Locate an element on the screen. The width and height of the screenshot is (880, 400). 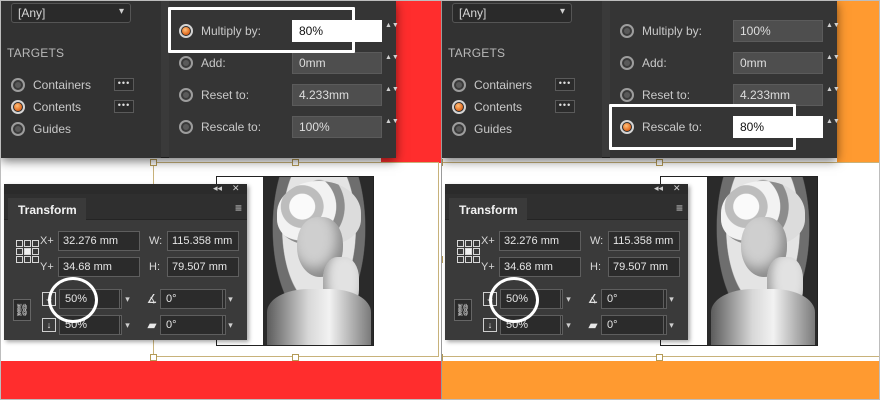
shear-icon: ▰ is located at coordinates (593, 325).